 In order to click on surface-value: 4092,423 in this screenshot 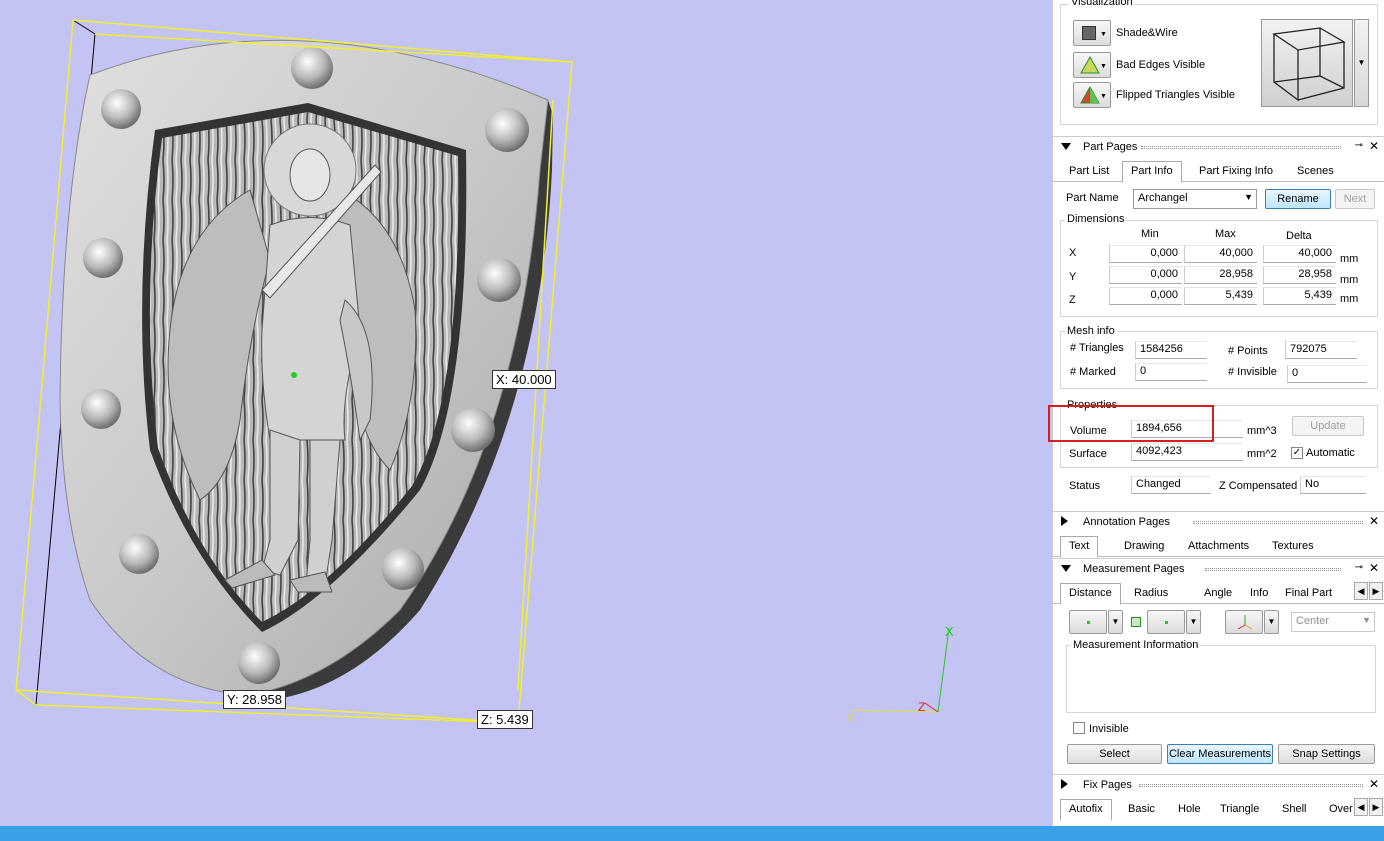, I will do `click(1187, 452)`.